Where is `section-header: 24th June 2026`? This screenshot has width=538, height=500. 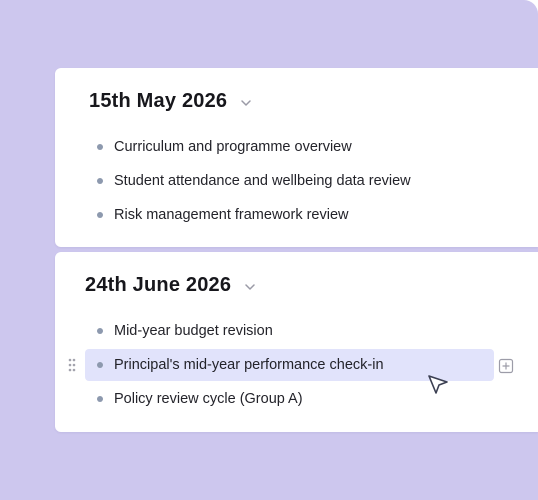 section-header: 24th June 2026 is located at coordinates (171, 285).